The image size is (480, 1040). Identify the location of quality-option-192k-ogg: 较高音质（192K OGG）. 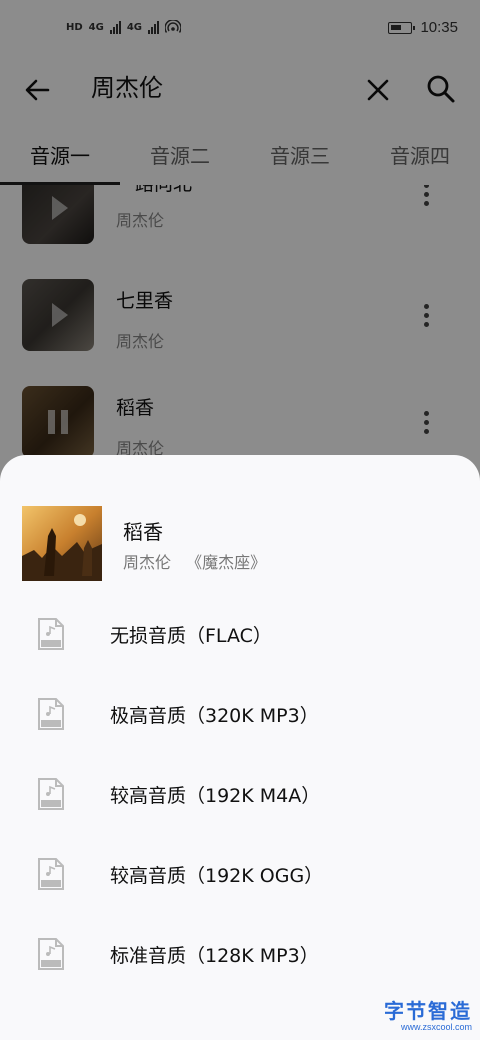
(240, 875).